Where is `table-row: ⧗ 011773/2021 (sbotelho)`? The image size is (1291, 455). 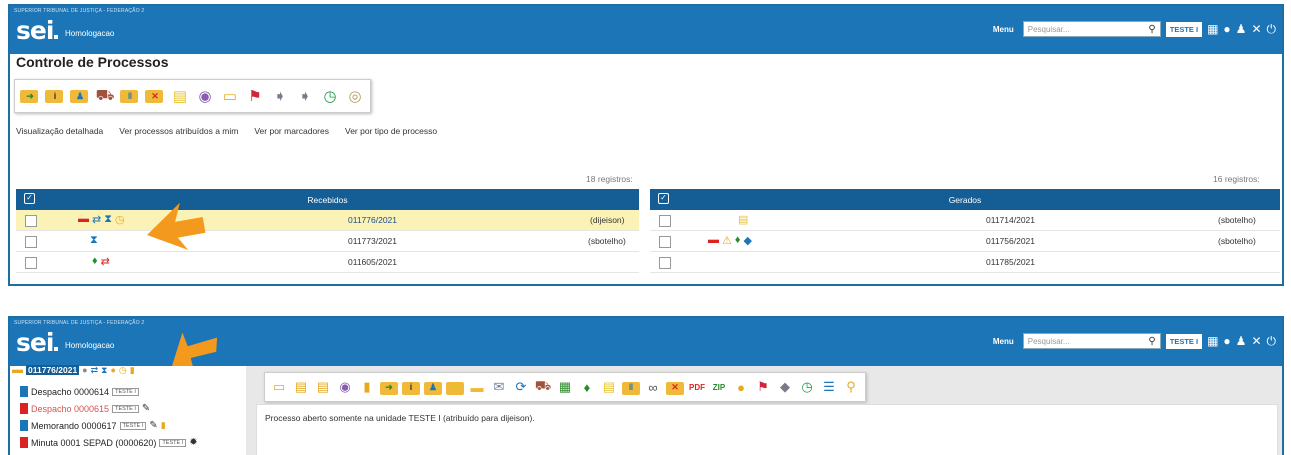 table-row: ⧗ 011773/2021 (sbotelho) is located at coordinates (327, 241).